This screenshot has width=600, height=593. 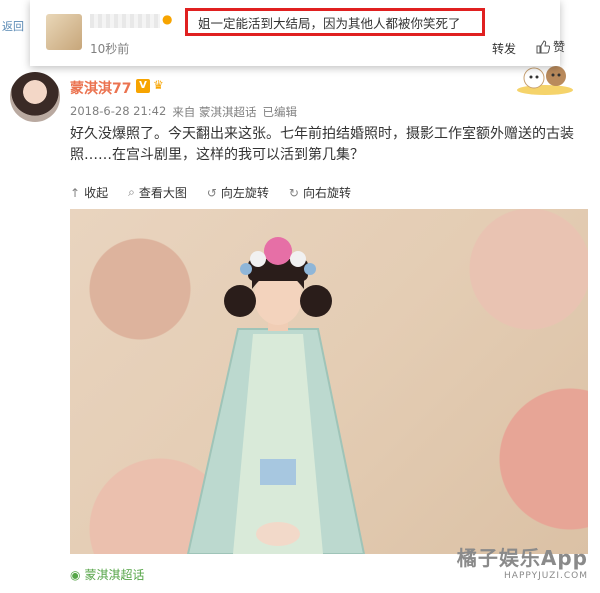 What do you see at coordinates (545, 80) in the screenshot?
I see `cartoon-bear-sticker-icon` at bounding box center [545, 80].